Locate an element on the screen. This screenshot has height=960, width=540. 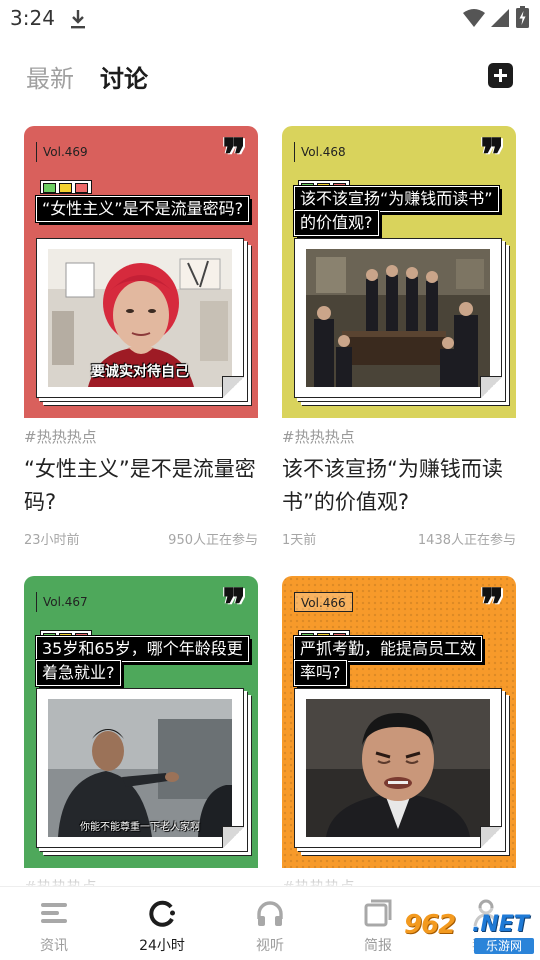
top-tab-bar: 最新 讨论 is located at coordinates (87, 76).